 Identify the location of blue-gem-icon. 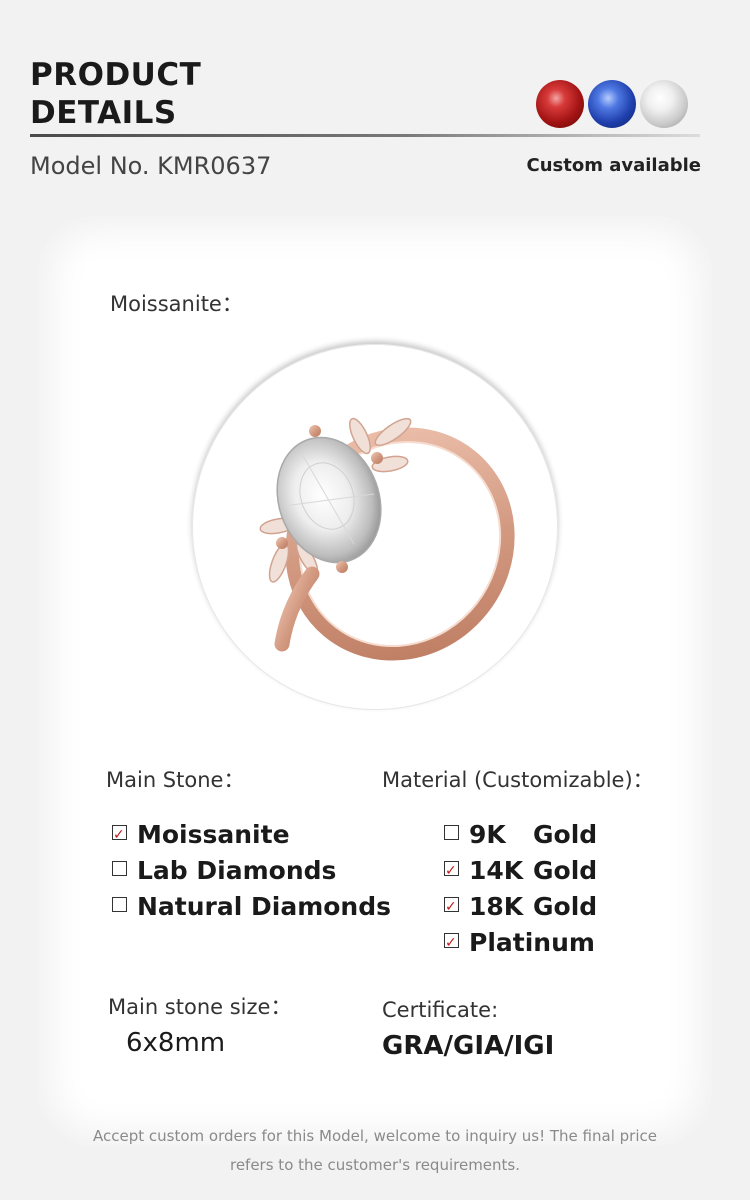
(612, 104).